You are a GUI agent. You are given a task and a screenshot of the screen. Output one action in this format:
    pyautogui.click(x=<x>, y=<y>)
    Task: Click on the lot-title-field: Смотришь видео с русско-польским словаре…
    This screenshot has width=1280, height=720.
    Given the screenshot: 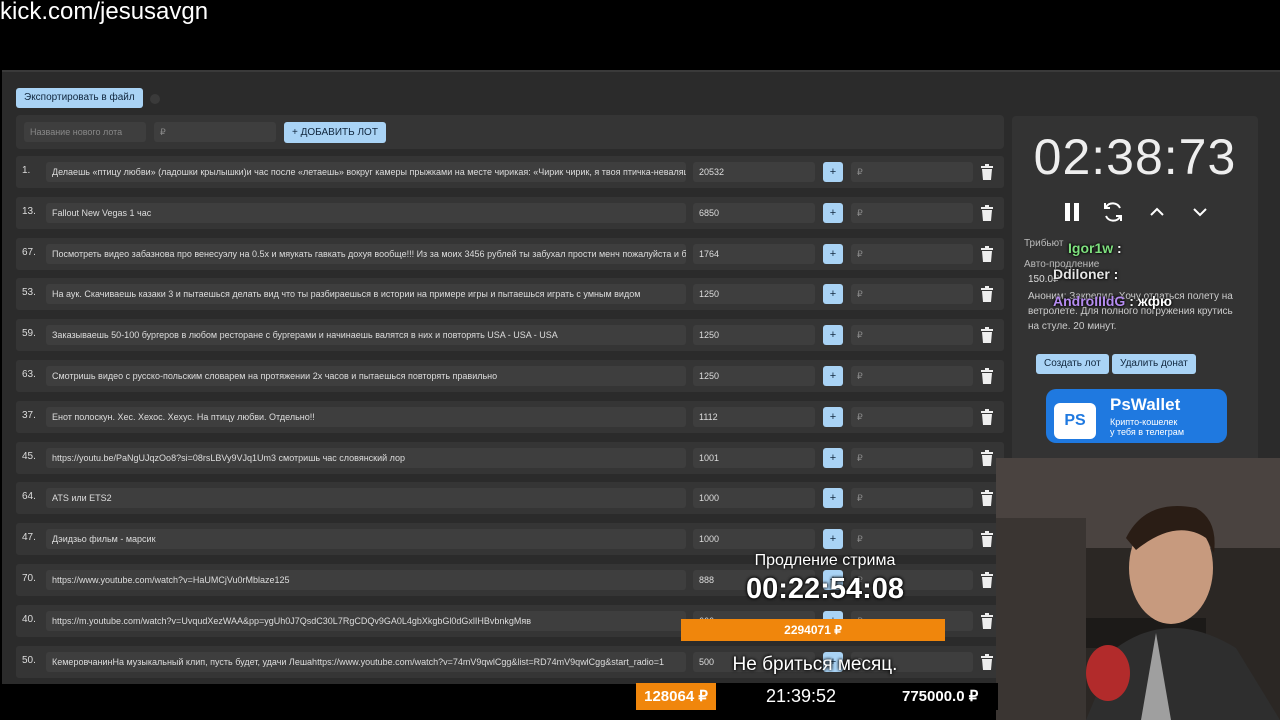 What is the action you would take?
    pyautogui.click(x=366, y=375)
    